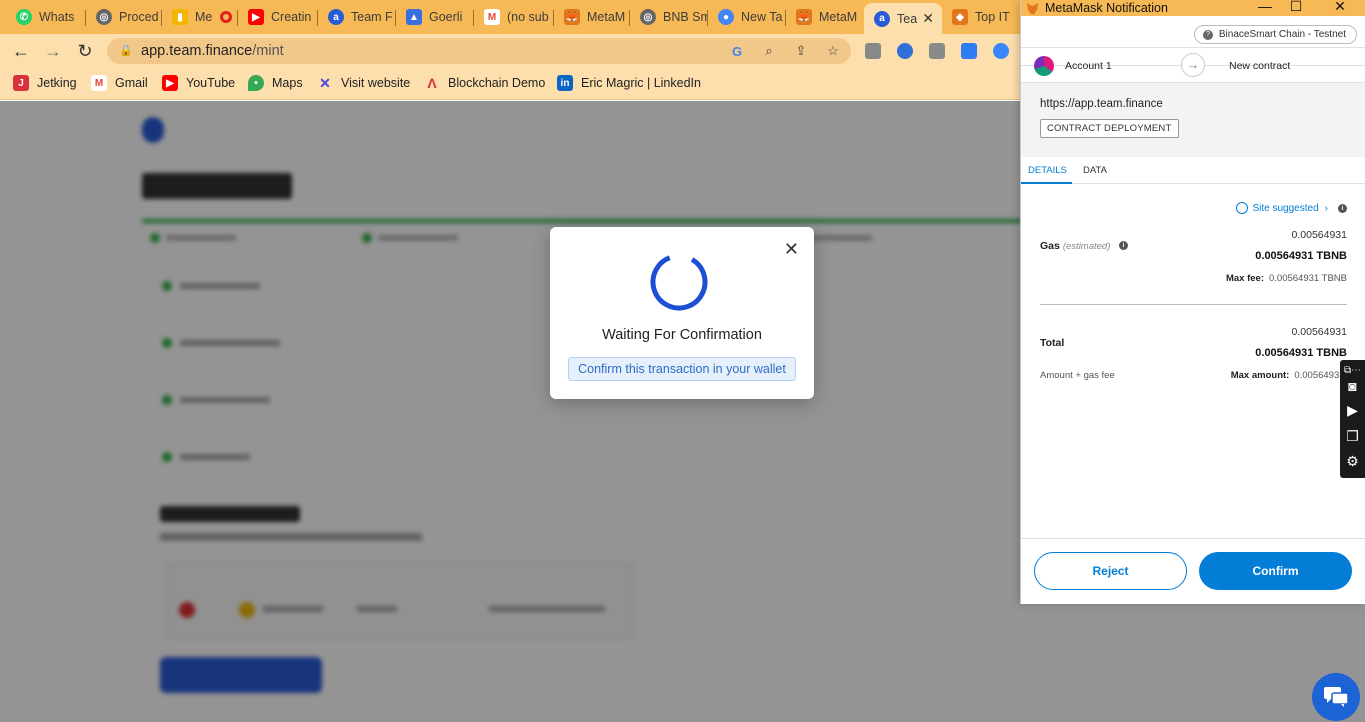 The height and width of the screenshot is (722, 1365). Describe the element at coordinates (981, 17) in the screenshot. I see `browser-tab: ◆ Top IT` at that location.